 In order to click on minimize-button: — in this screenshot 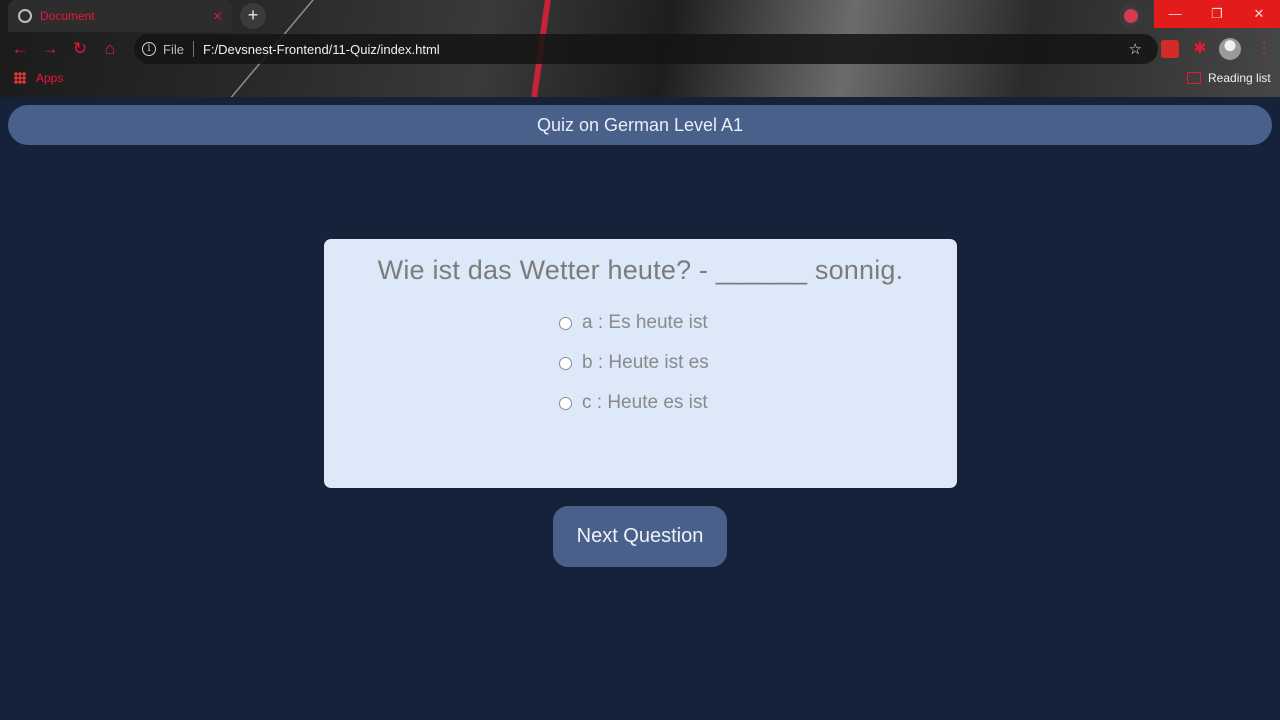, I will do `click(1175, 14)`.